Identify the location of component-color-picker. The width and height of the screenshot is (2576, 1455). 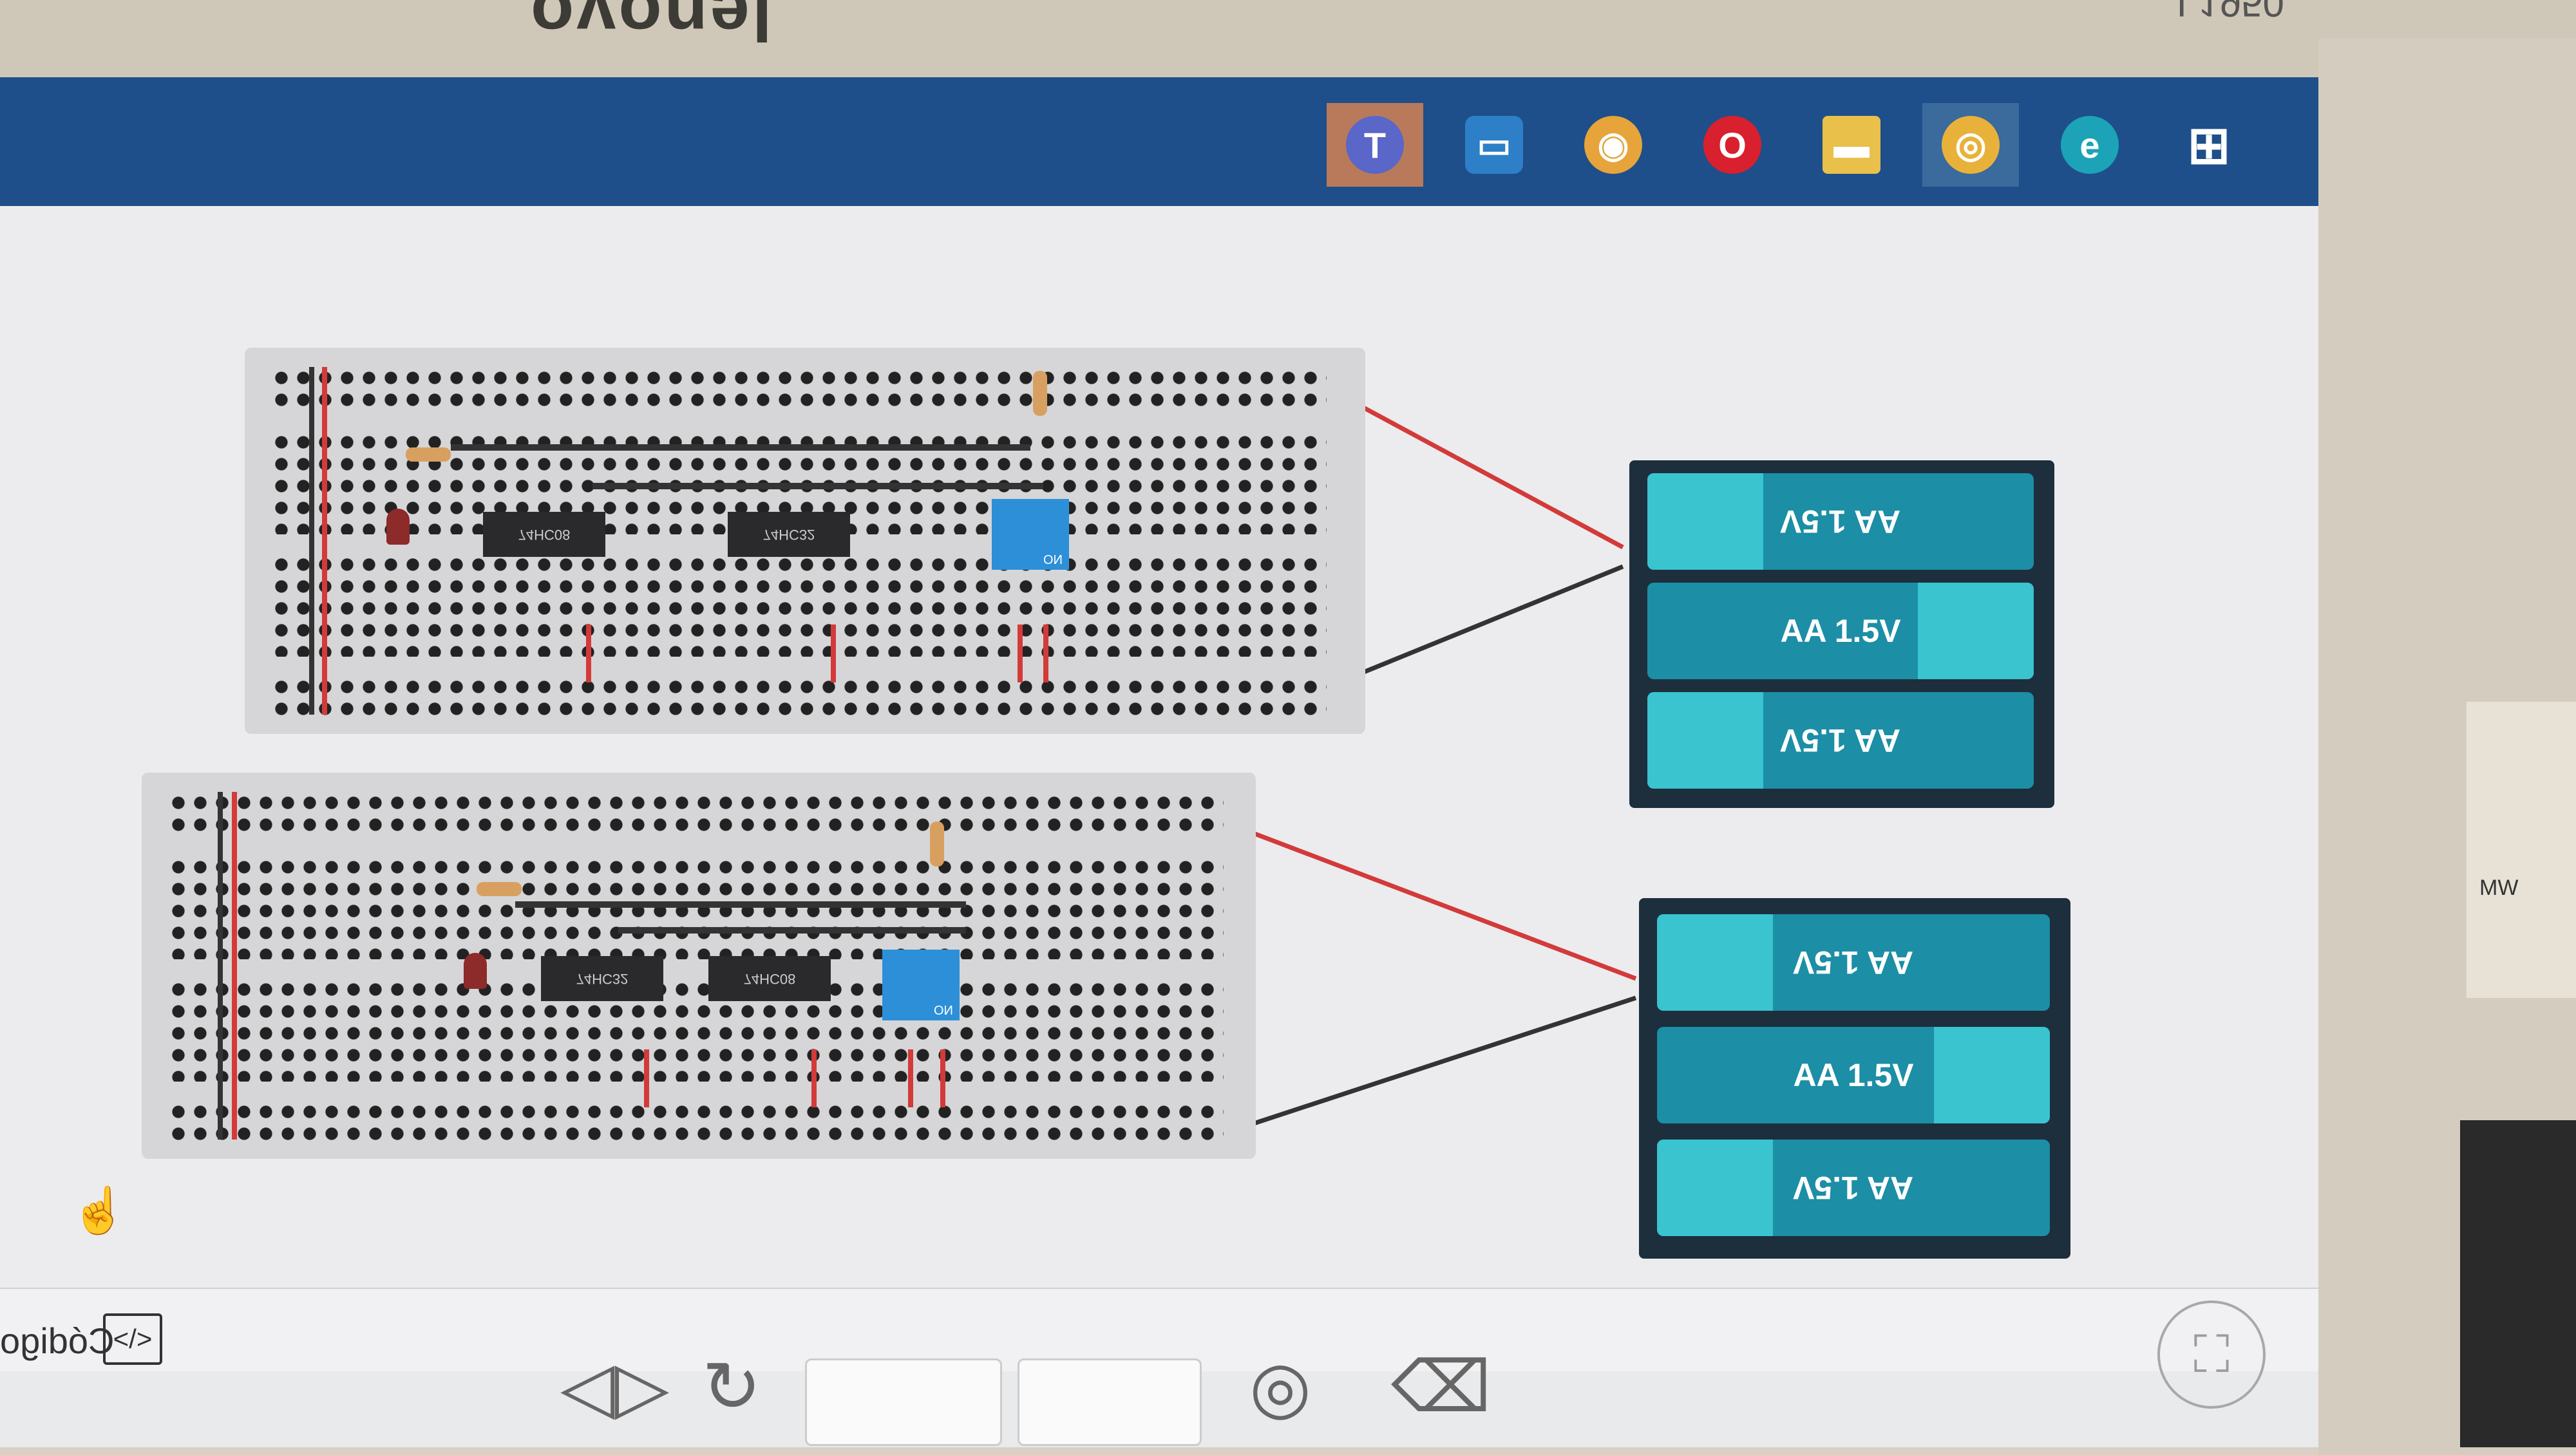
(1110, 1402).